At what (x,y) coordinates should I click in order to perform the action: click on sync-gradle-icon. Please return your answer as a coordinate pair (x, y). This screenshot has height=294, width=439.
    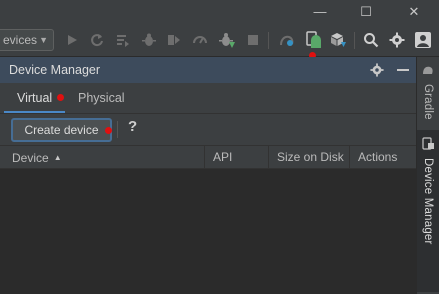
    Looking at the image, I should click on (287, 40).